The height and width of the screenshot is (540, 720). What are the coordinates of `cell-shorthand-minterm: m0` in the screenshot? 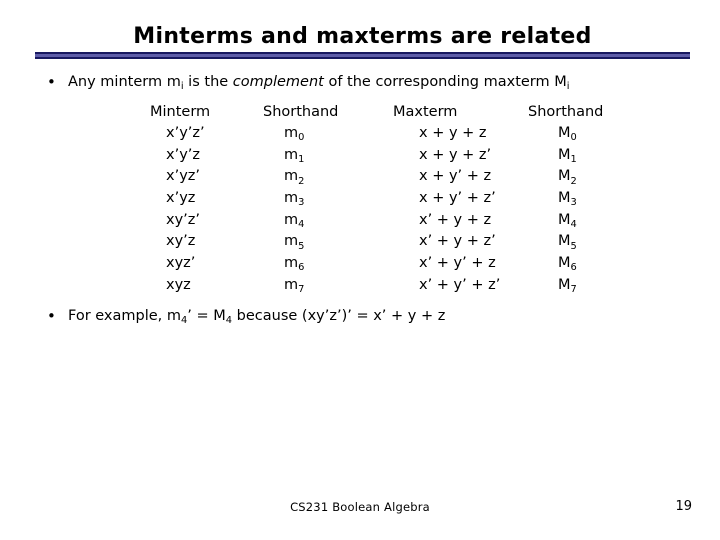 It's located at (330, 134).